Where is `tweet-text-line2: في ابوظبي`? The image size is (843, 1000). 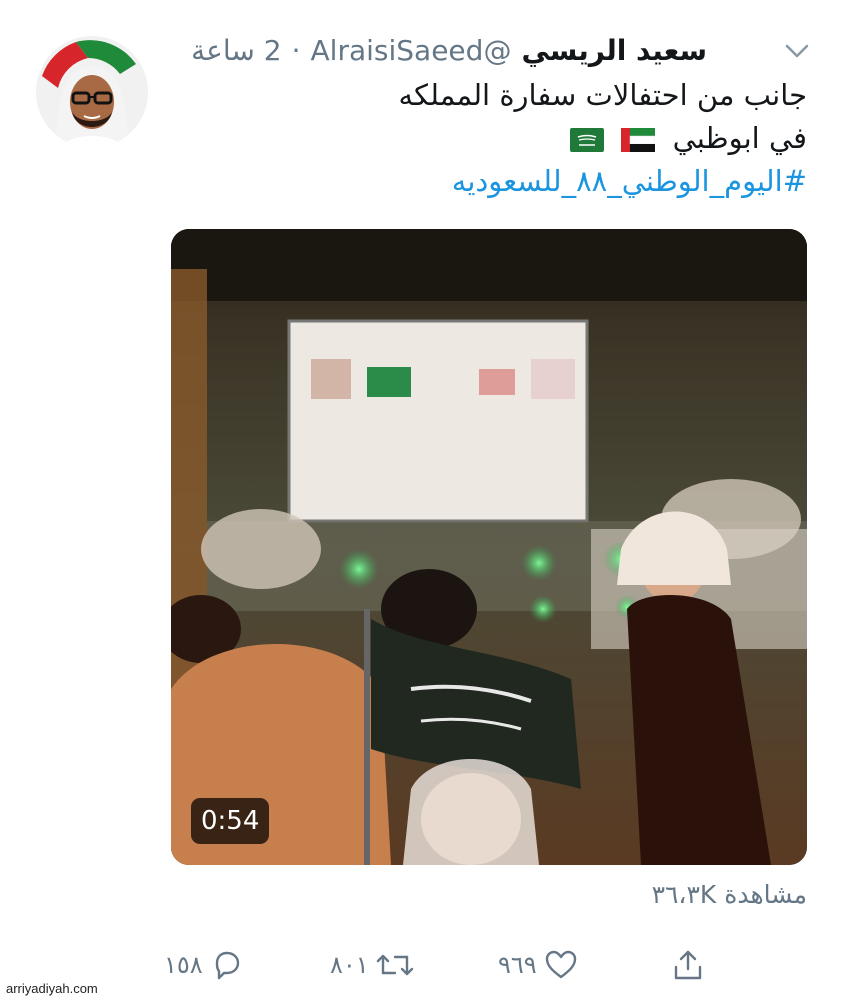
tweet-text-line2: في ابوظبي is located at coordinates (497, 138).